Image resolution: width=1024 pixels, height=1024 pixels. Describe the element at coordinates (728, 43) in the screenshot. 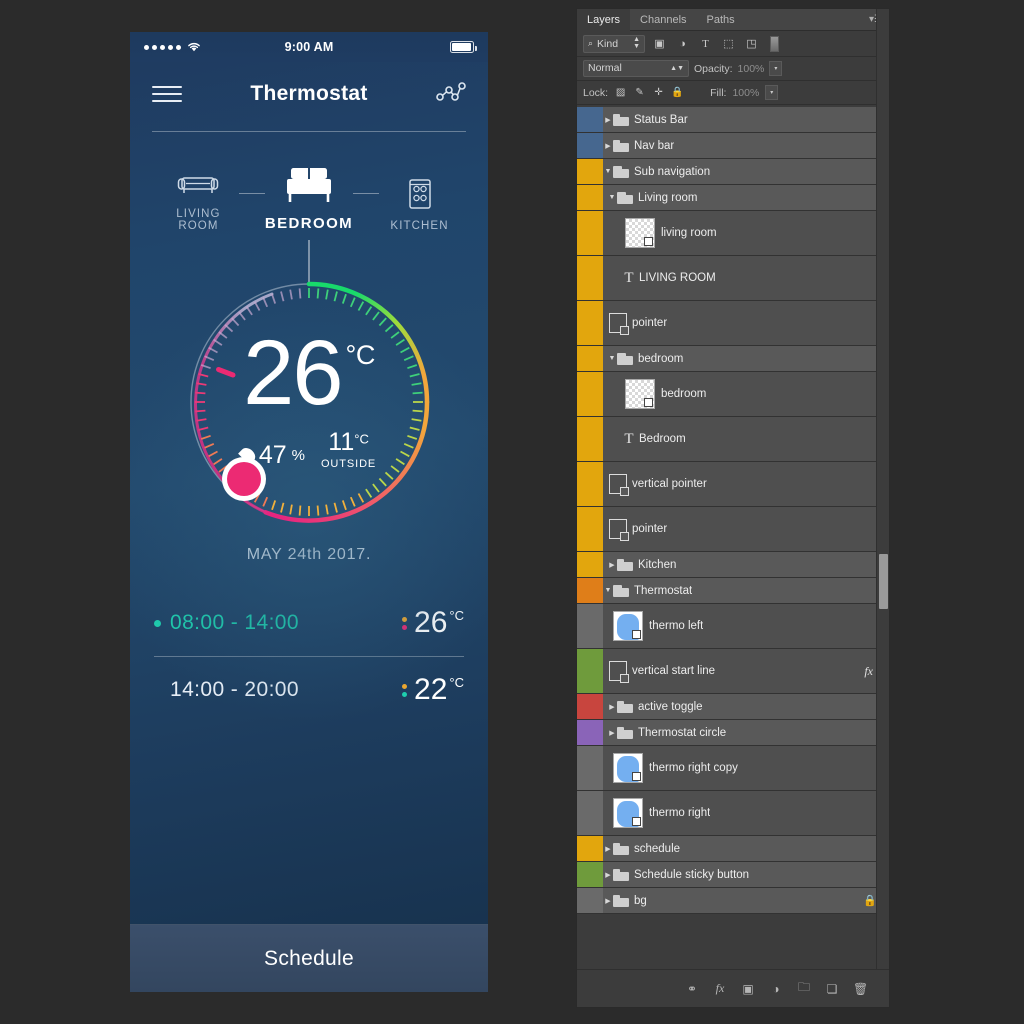

I see `shape-filter-icon: ⬚` at that location.